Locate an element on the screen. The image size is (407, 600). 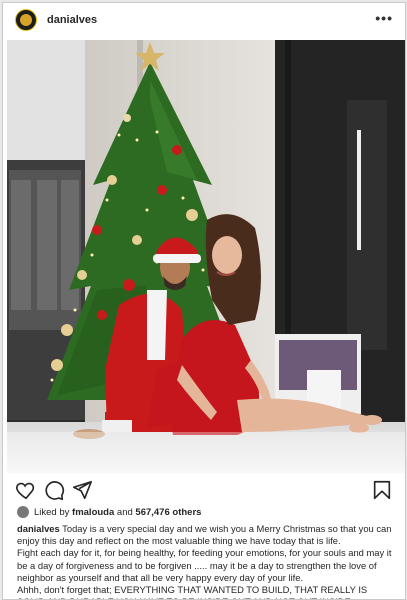
more-options-icon: ••• is located at coordinates (384, 18).